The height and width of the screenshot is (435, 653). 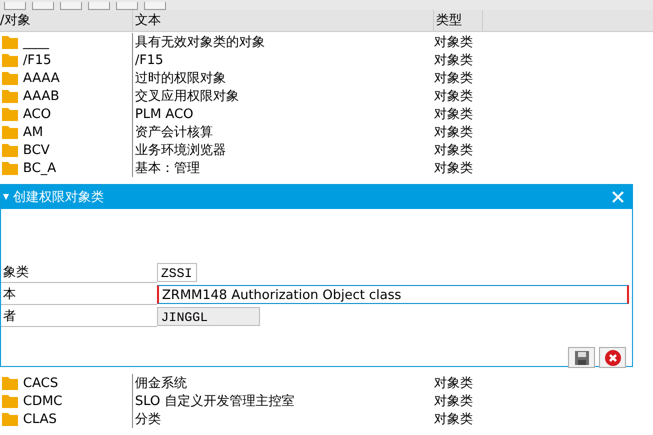 I want to click on cancel-button, so click(x=612, y=357).